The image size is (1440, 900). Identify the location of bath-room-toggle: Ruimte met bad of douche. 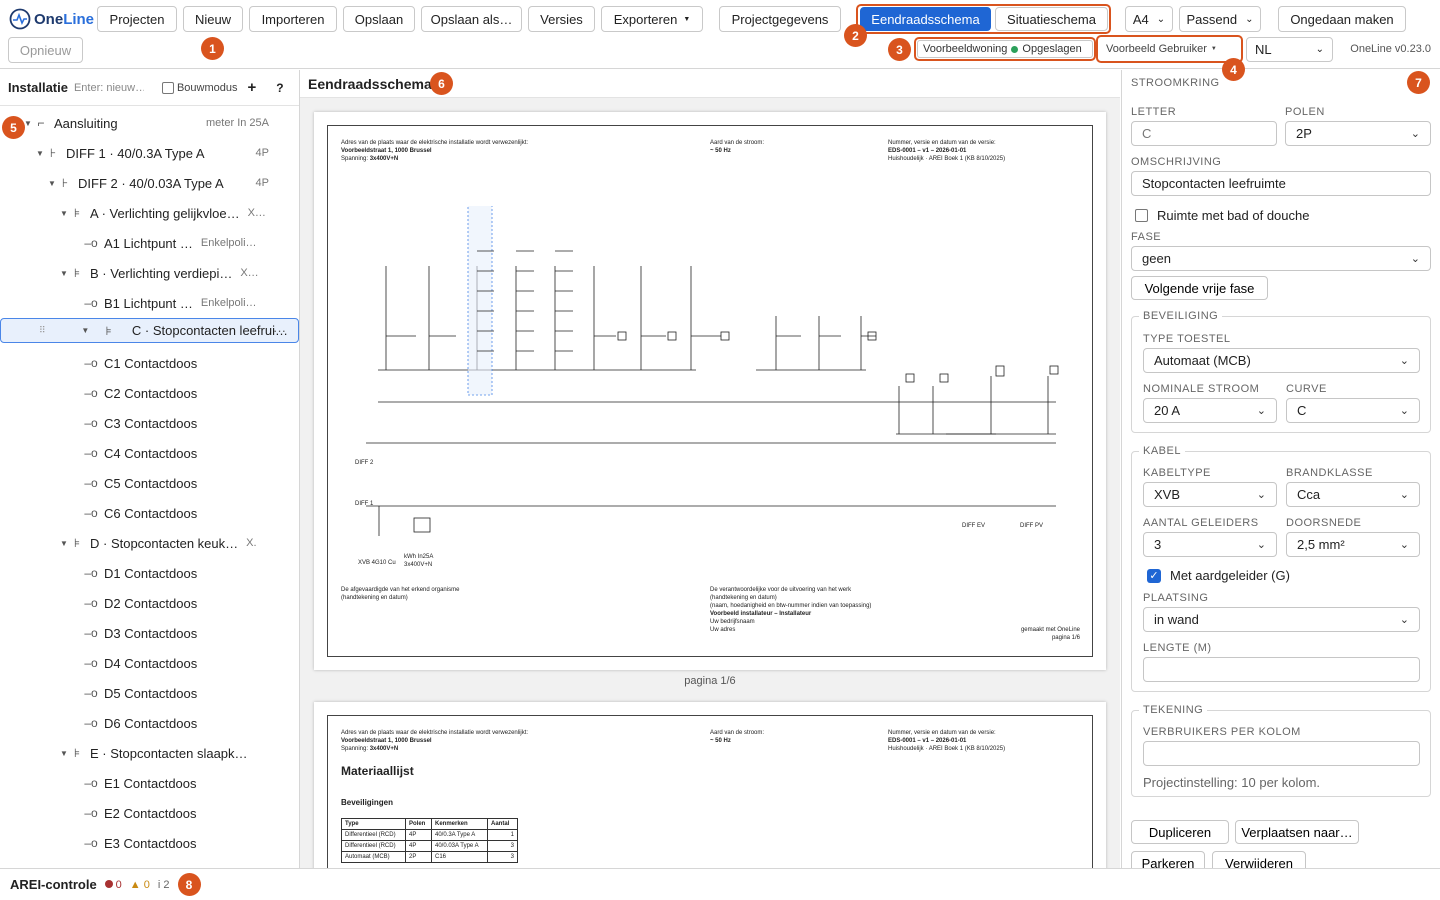
(1222, 215).